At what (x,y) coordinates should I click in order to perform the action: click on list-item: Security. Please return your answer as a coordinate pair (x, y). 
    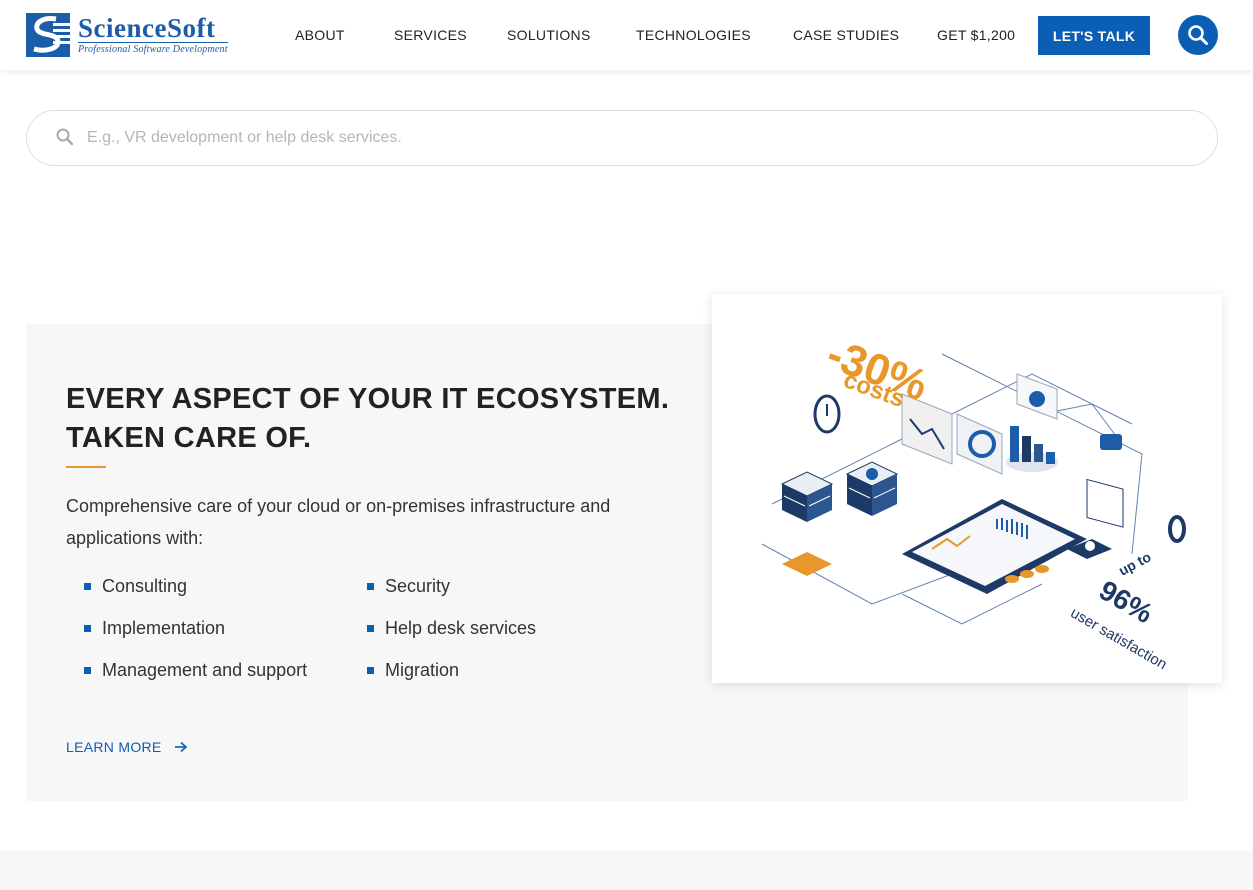
    Looking at the image, I should click on (408, 586).